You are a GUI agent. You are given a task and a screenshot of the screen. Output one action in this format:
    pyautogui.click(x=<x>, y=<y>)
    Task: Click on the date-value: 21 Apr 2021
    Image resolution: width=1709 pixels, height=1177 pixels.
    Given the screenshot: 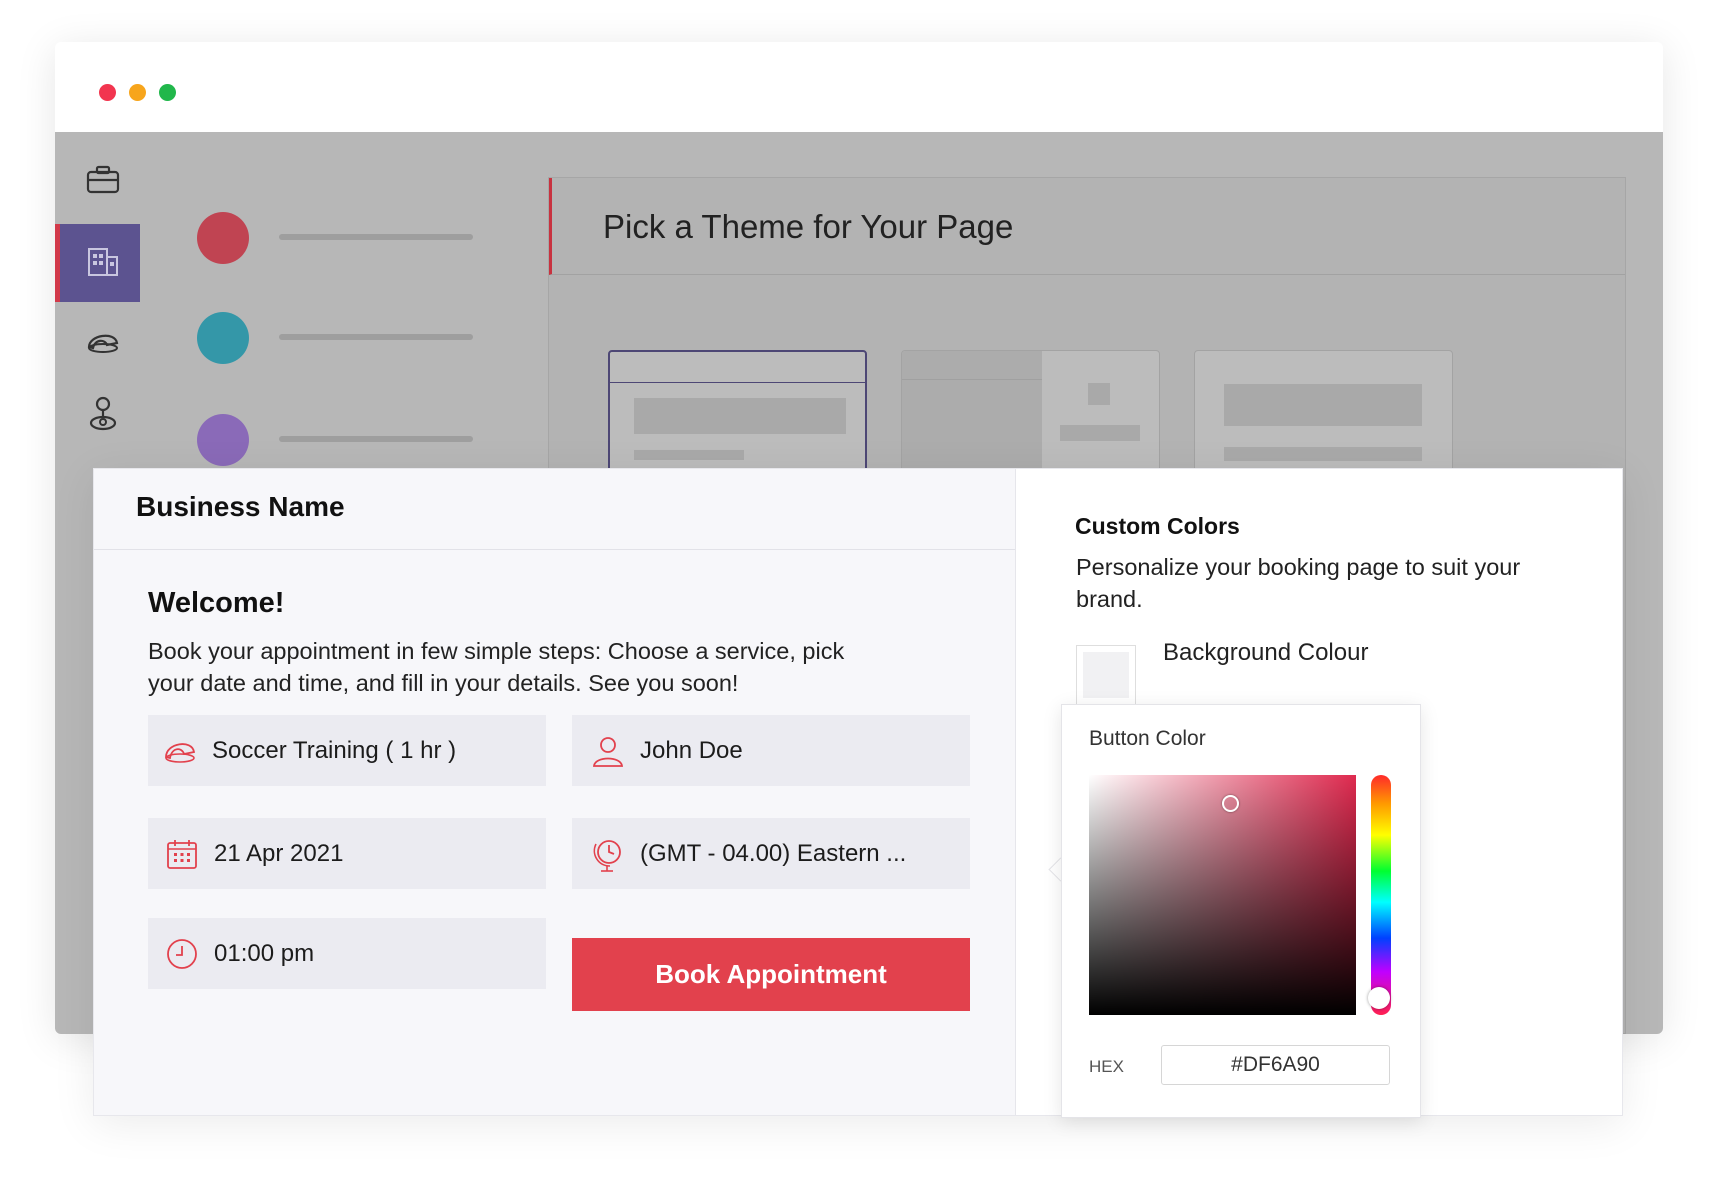 What is the action you would take?
    pyautogui.click(x=279, y=853)
    